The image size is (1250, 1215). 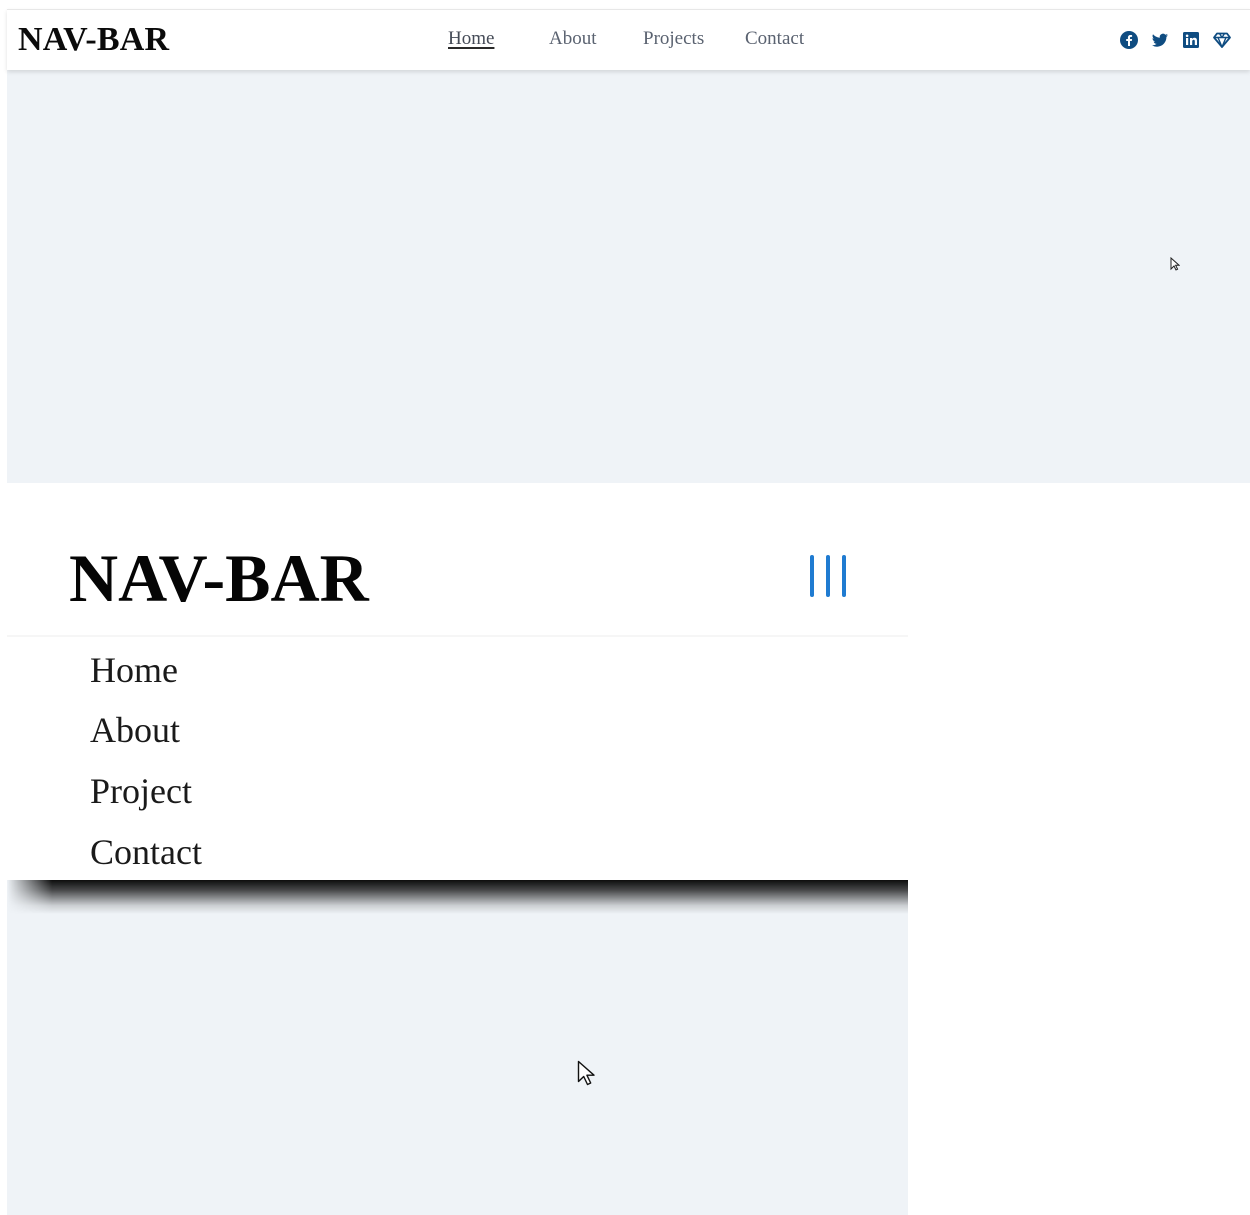 I want to click on menu-drop-shadow, so click(x=457, y=897).